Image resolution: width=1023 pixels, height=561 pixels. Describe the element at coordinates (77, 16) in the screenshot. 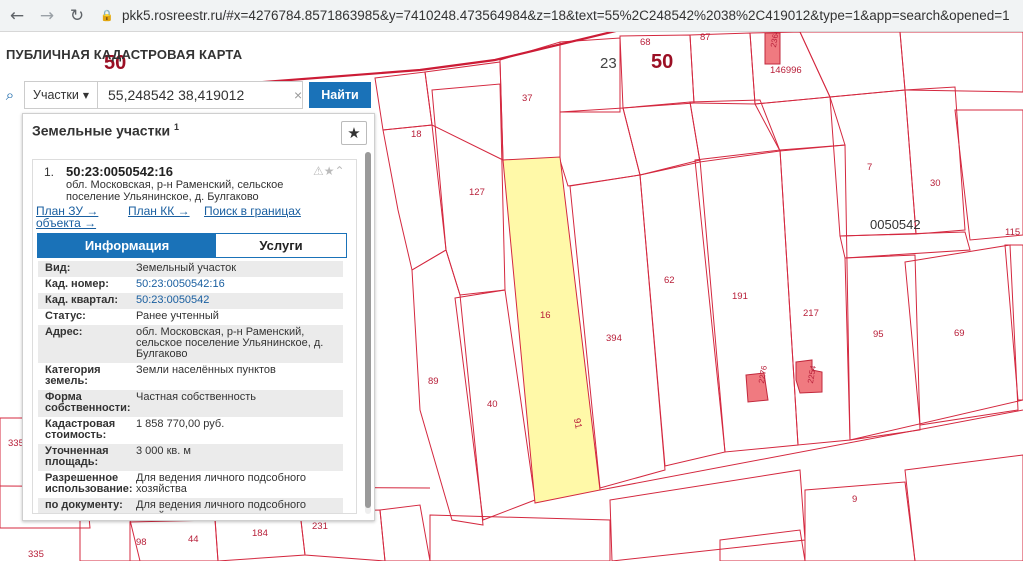

I see `reload-icon: ↻` at that location.